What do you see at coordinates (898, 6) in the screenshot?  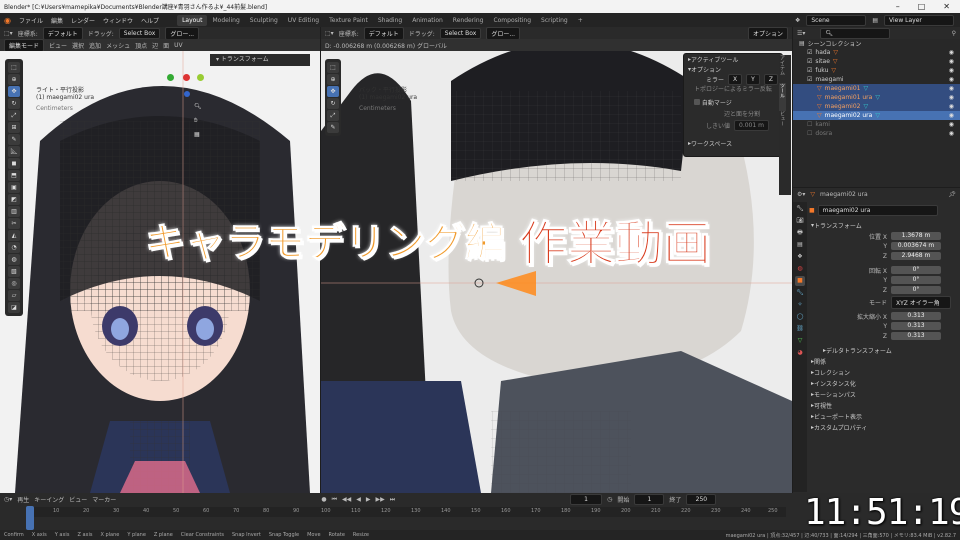 I see `minimize-button: –` at bounding box center [898, 6].